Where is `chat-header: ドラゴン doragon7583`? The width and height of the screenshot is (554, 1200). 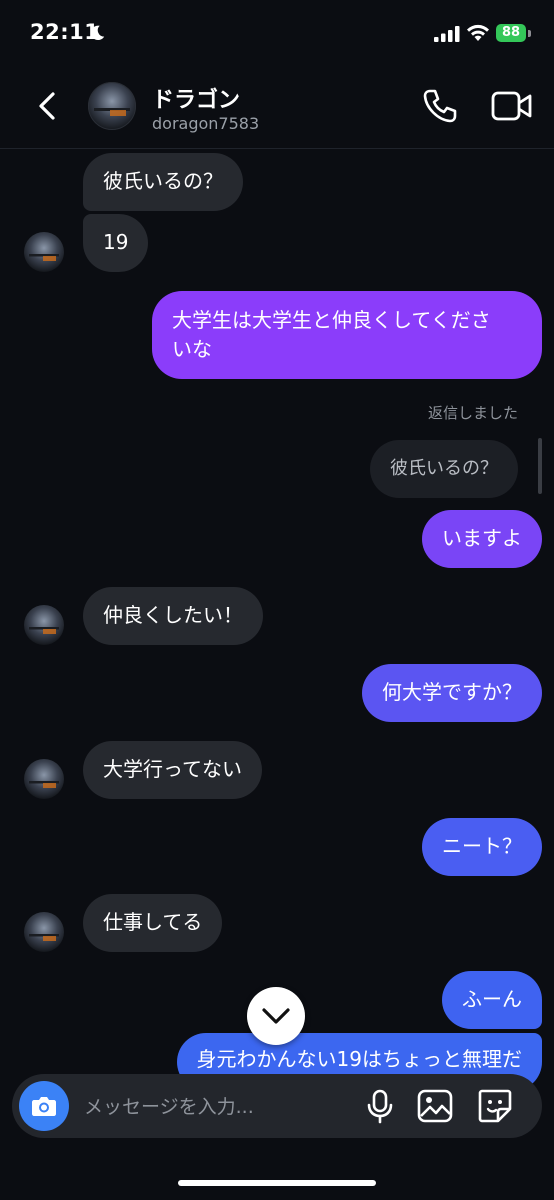
chat-header: ドラゴン doragon7583 is located at coordinates (277, 109).